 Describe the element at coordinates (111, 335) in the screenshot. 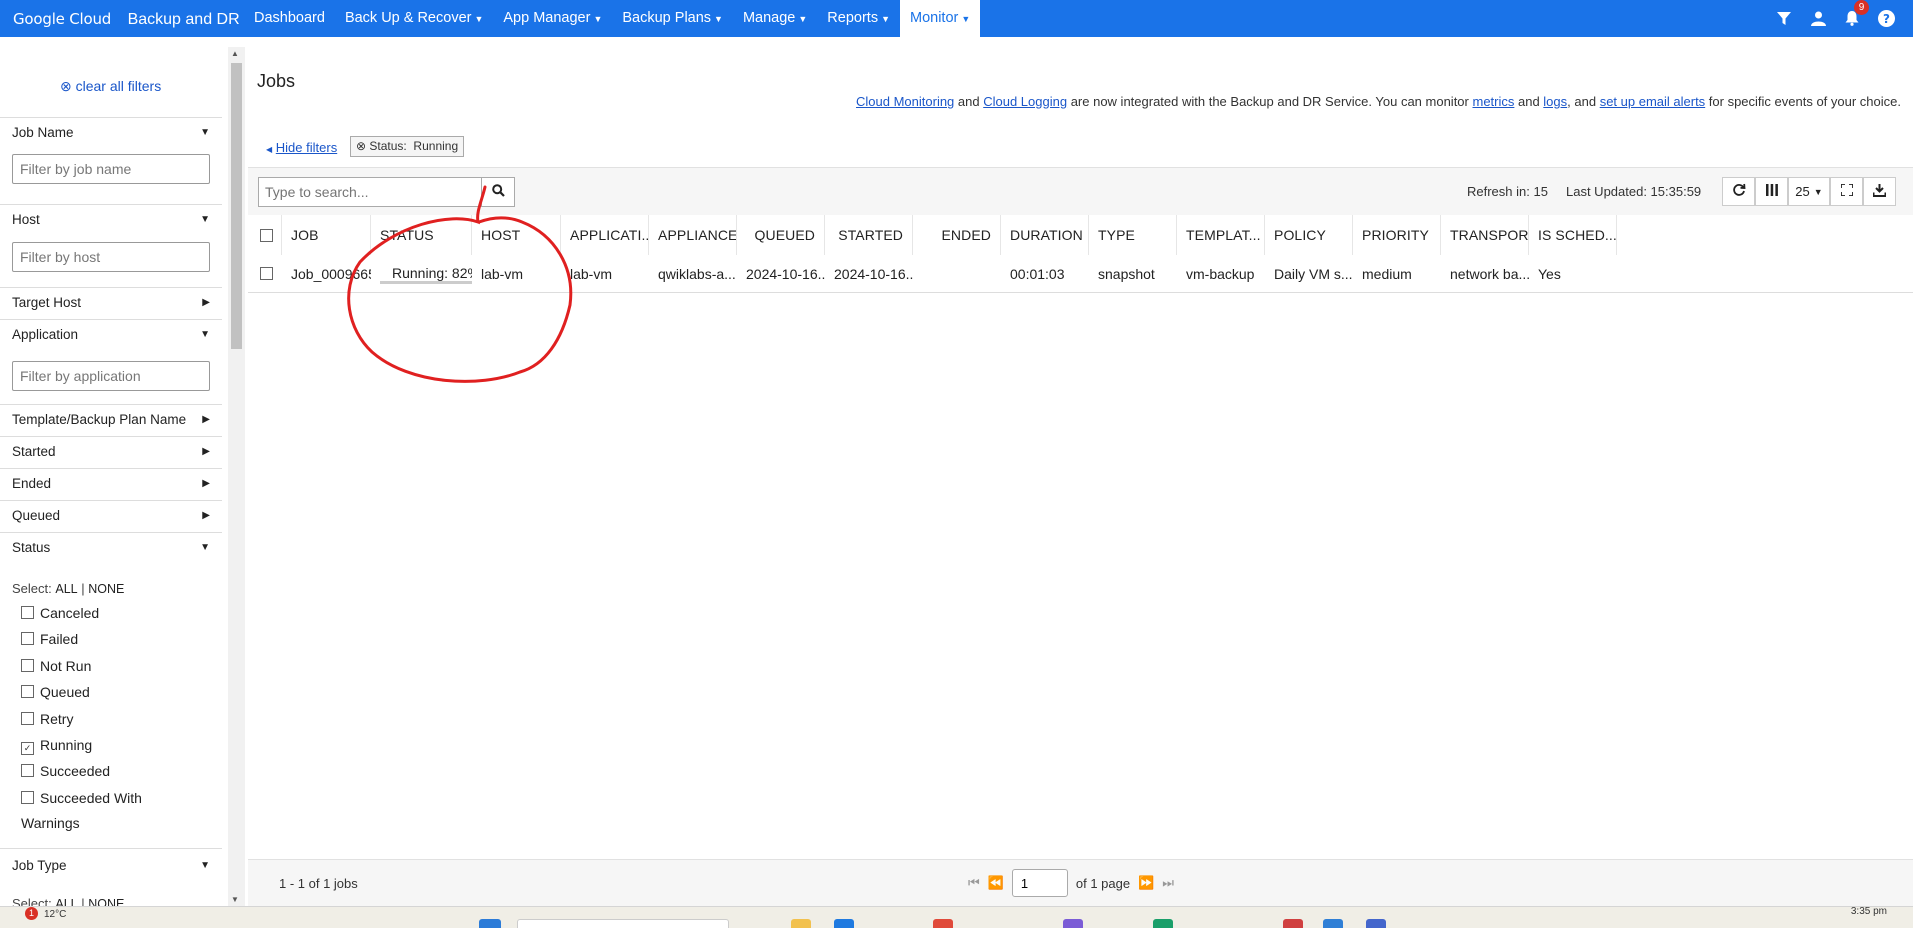

I see `filter-header-application: Application ▼` at that location.